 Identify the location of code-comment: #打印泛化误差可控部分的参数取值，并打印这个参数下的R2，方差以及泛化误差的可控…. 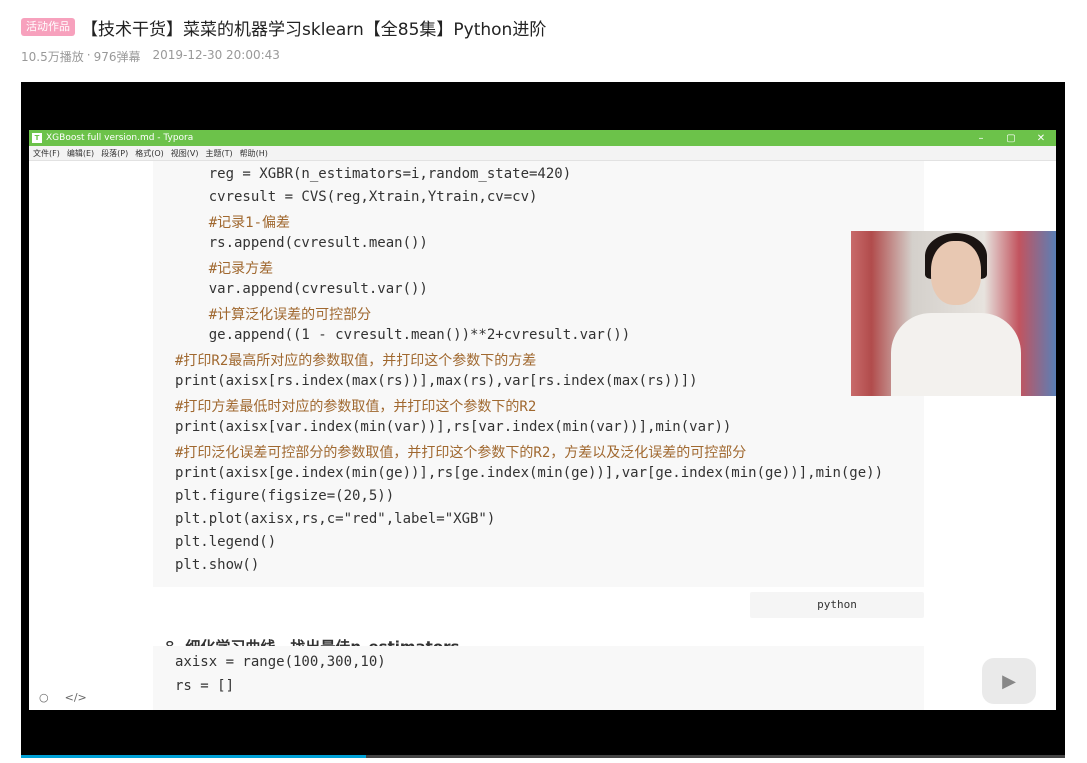
(461, 453).